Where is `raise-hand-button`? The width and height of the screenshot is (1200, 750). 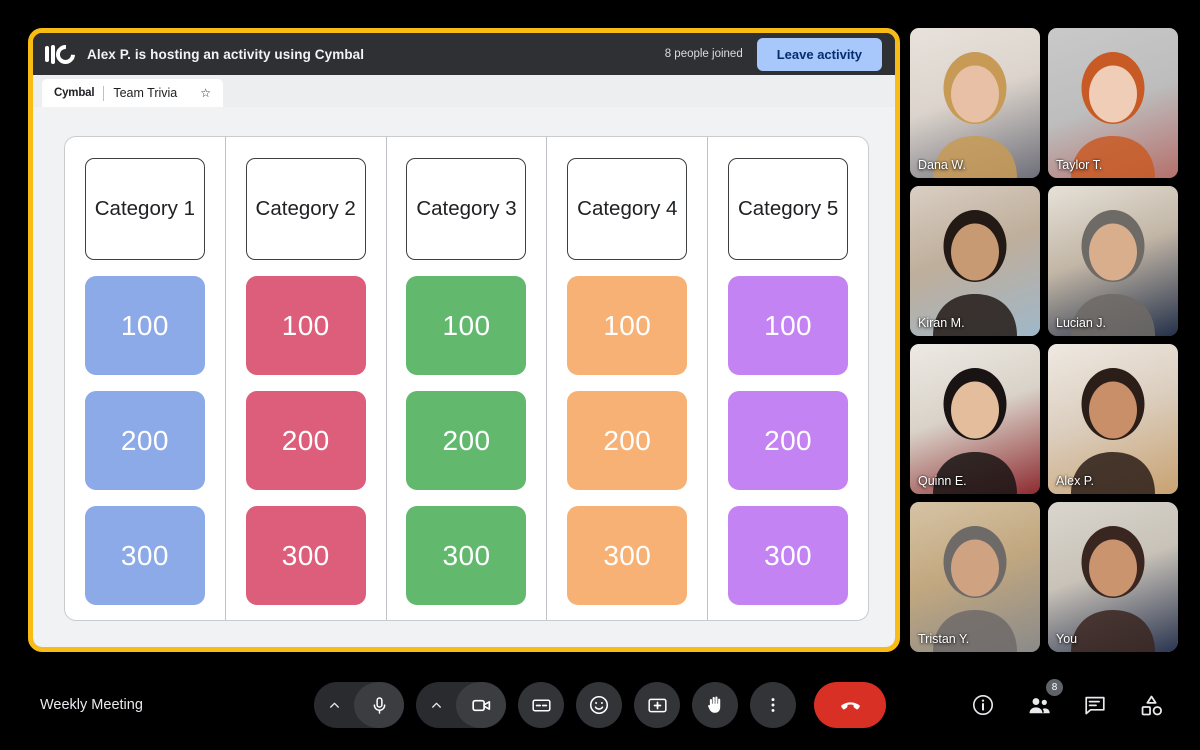
raise-hand-button is located at coordinates (715, 705).